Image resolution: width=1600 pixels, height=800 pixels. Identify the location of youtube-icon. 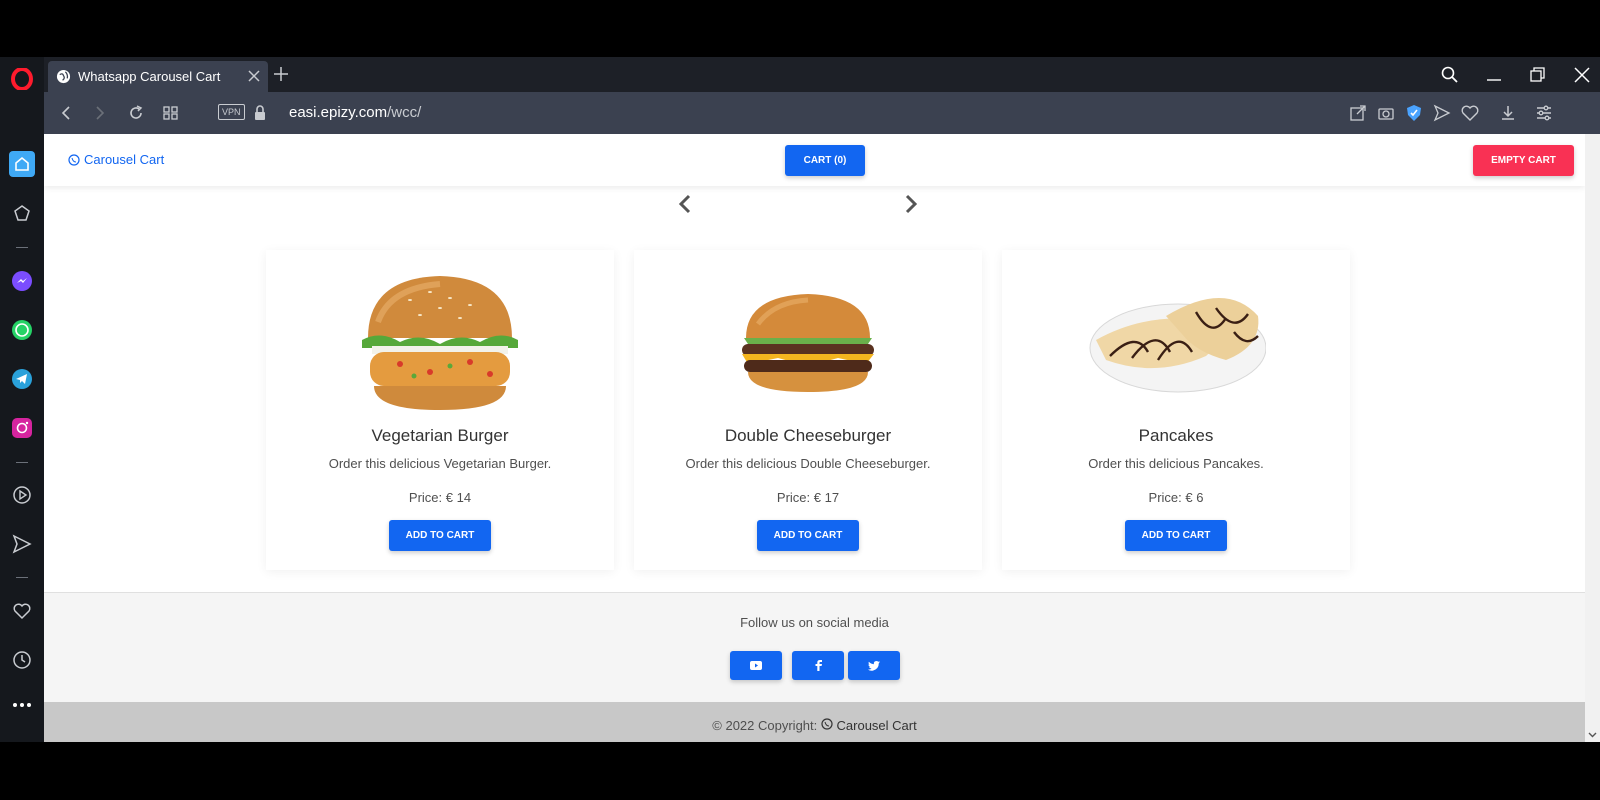
(756, 665).